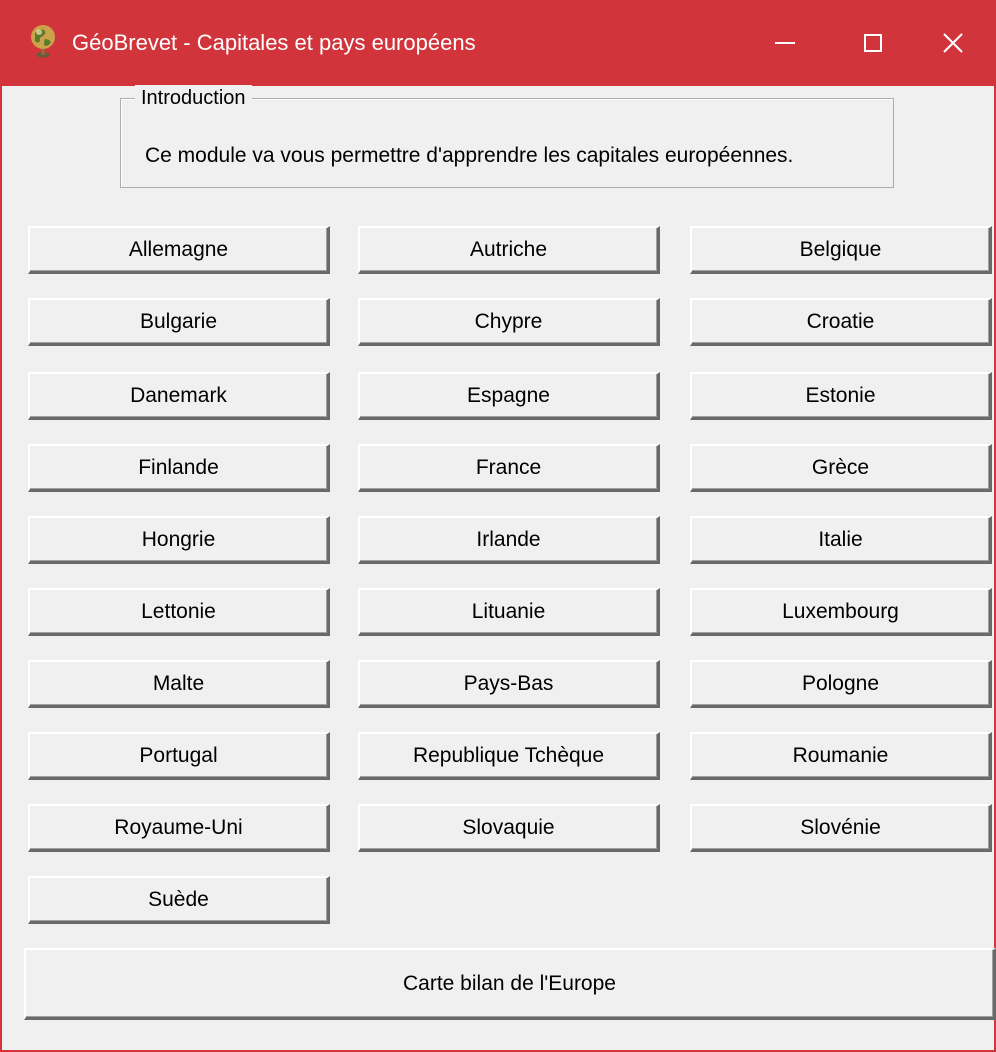 The width and height of the screenshot is (996, 1052). I want to click on country-button-pays-bas: Pays-Bas, so click(509, 684).